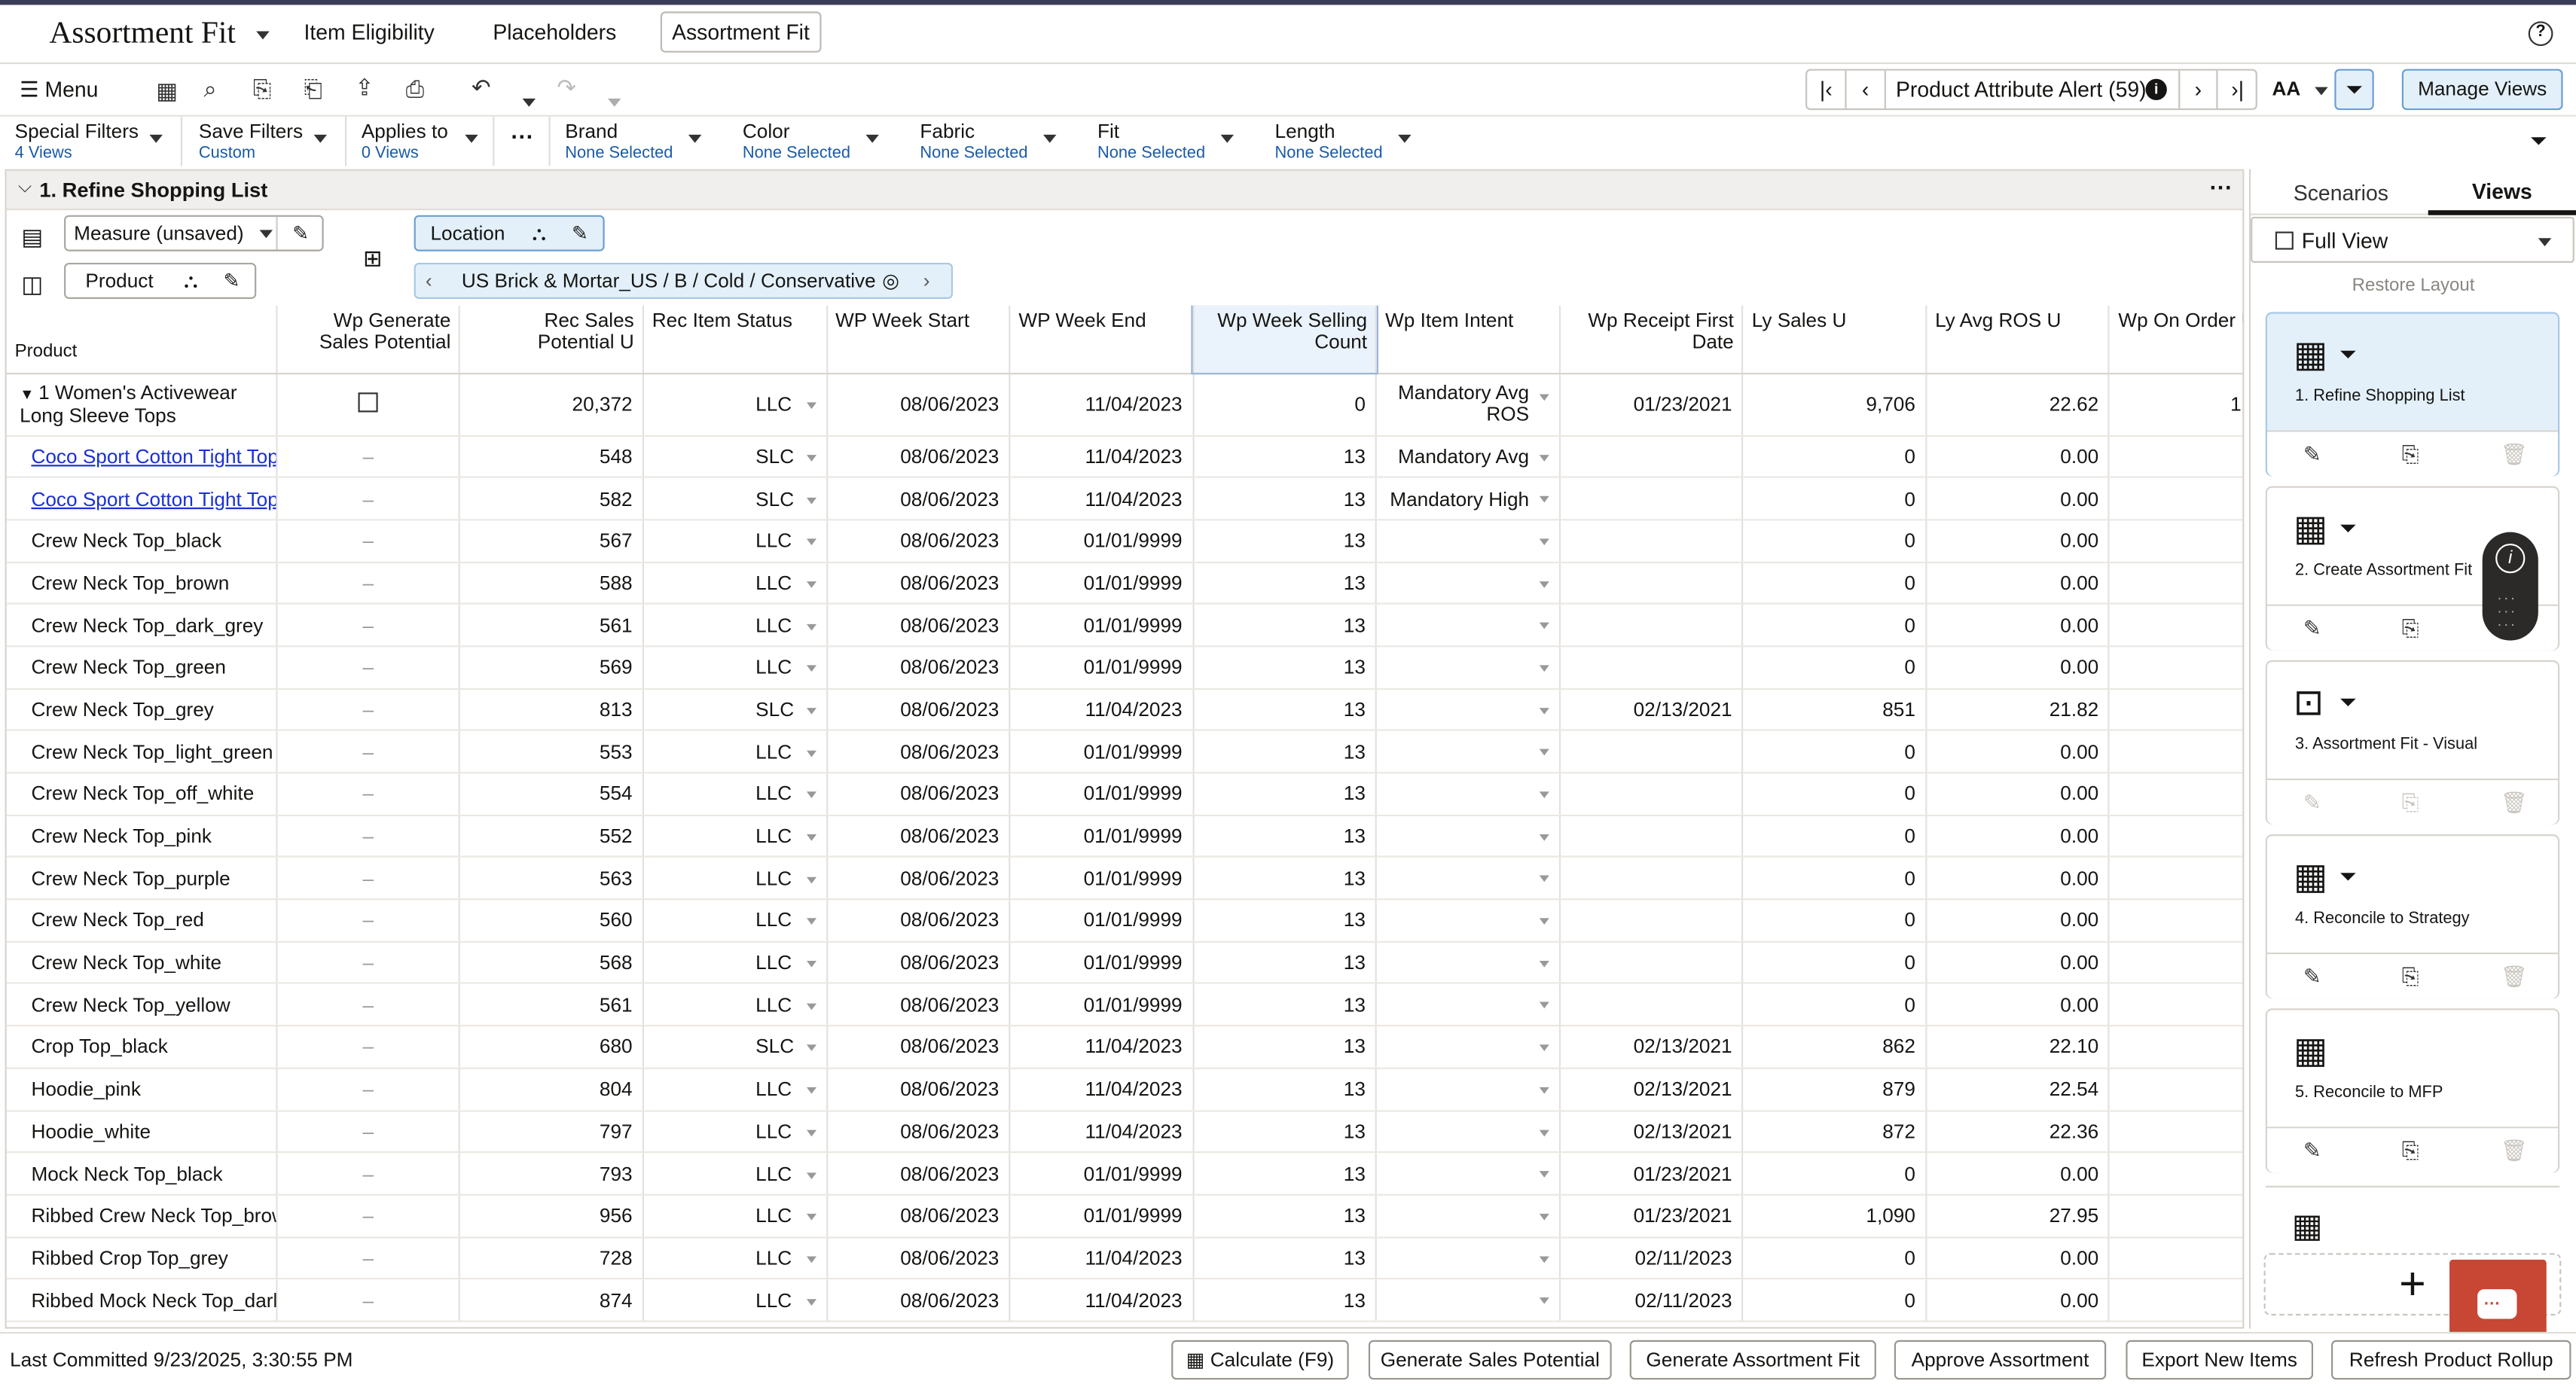 The image size is (2576, 1384). Describe the element at coordinates (2220, 1360) in the screenshot. I see `export-new-items-button: Export New Items` at that location.